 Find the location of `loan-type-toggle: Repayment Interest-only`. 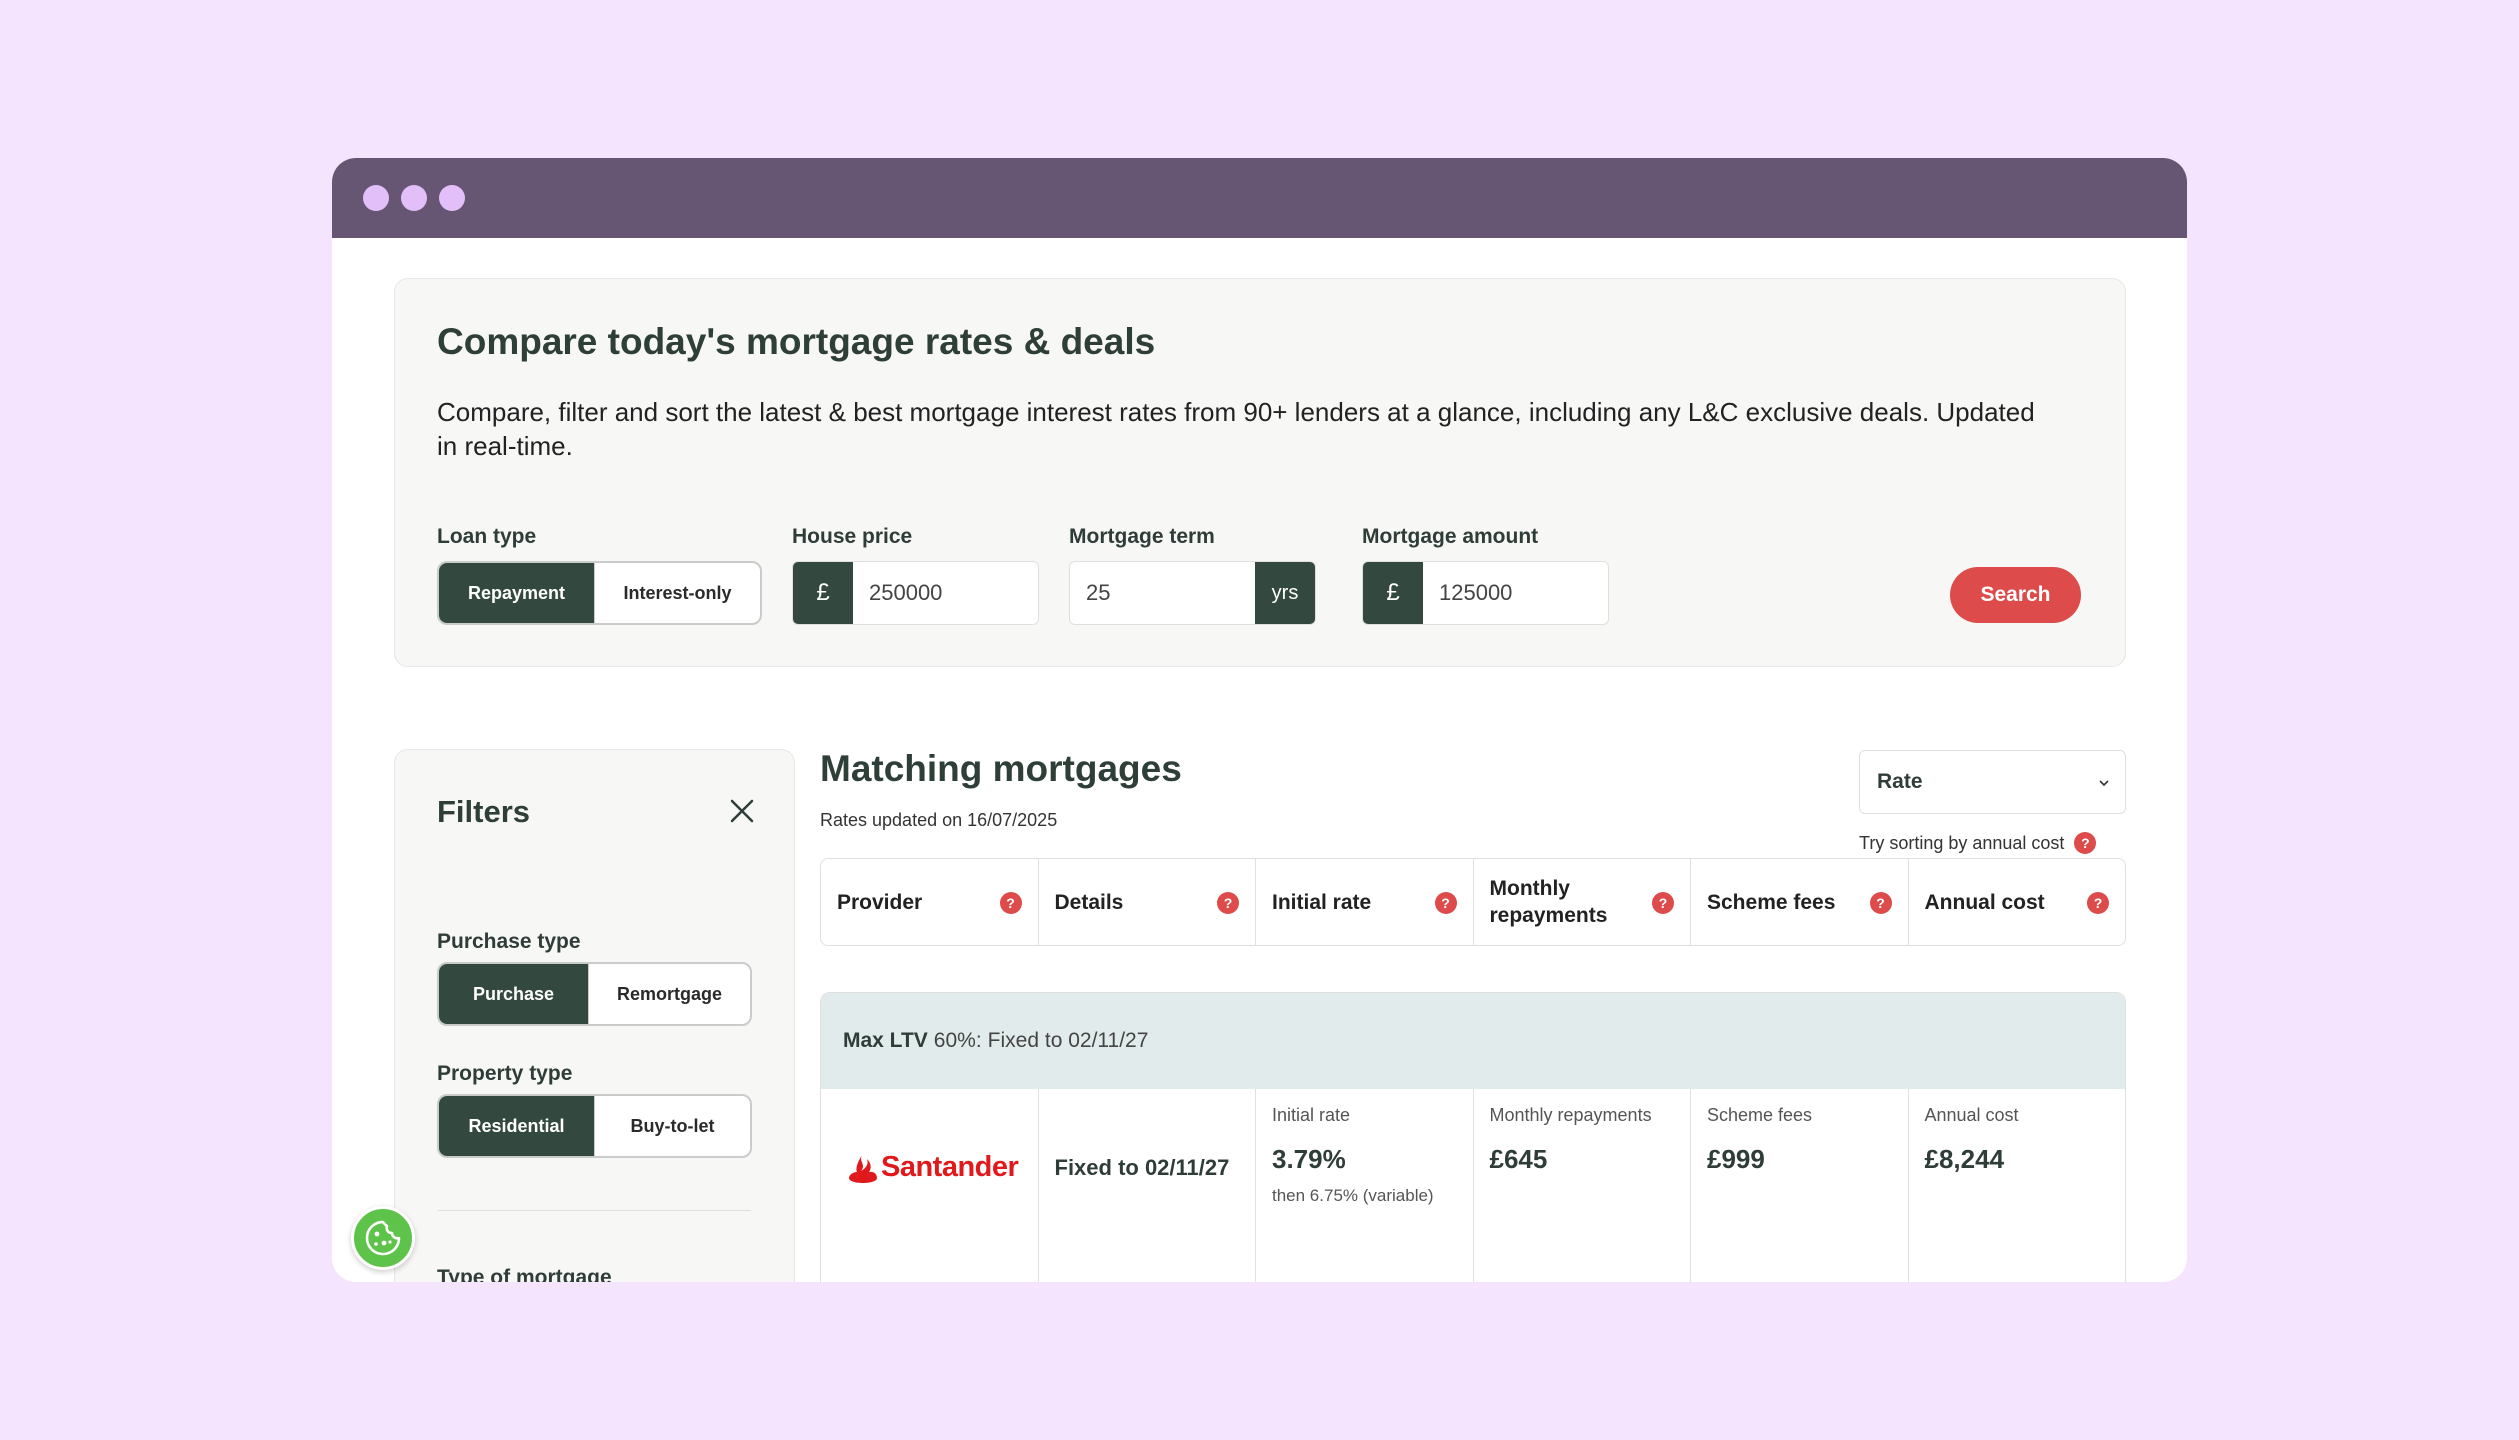

loan-type-toggle: Repayment Interest-only is located at coordinates (599, 593).